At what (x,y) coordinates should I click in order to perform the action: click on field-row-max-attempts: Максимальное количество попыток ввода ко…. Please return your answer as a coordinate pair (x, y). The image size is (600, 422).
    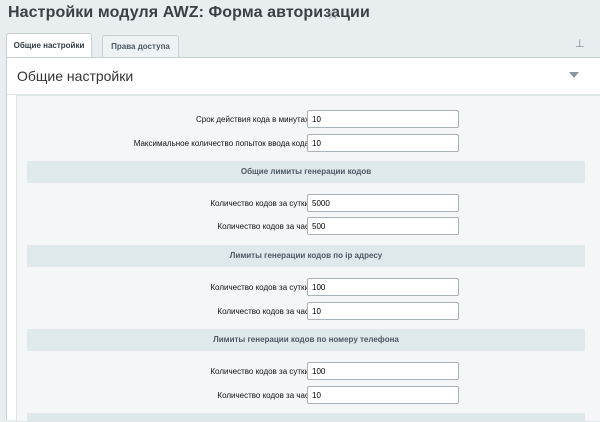
    Looking at the image, I should click on (308, 145).